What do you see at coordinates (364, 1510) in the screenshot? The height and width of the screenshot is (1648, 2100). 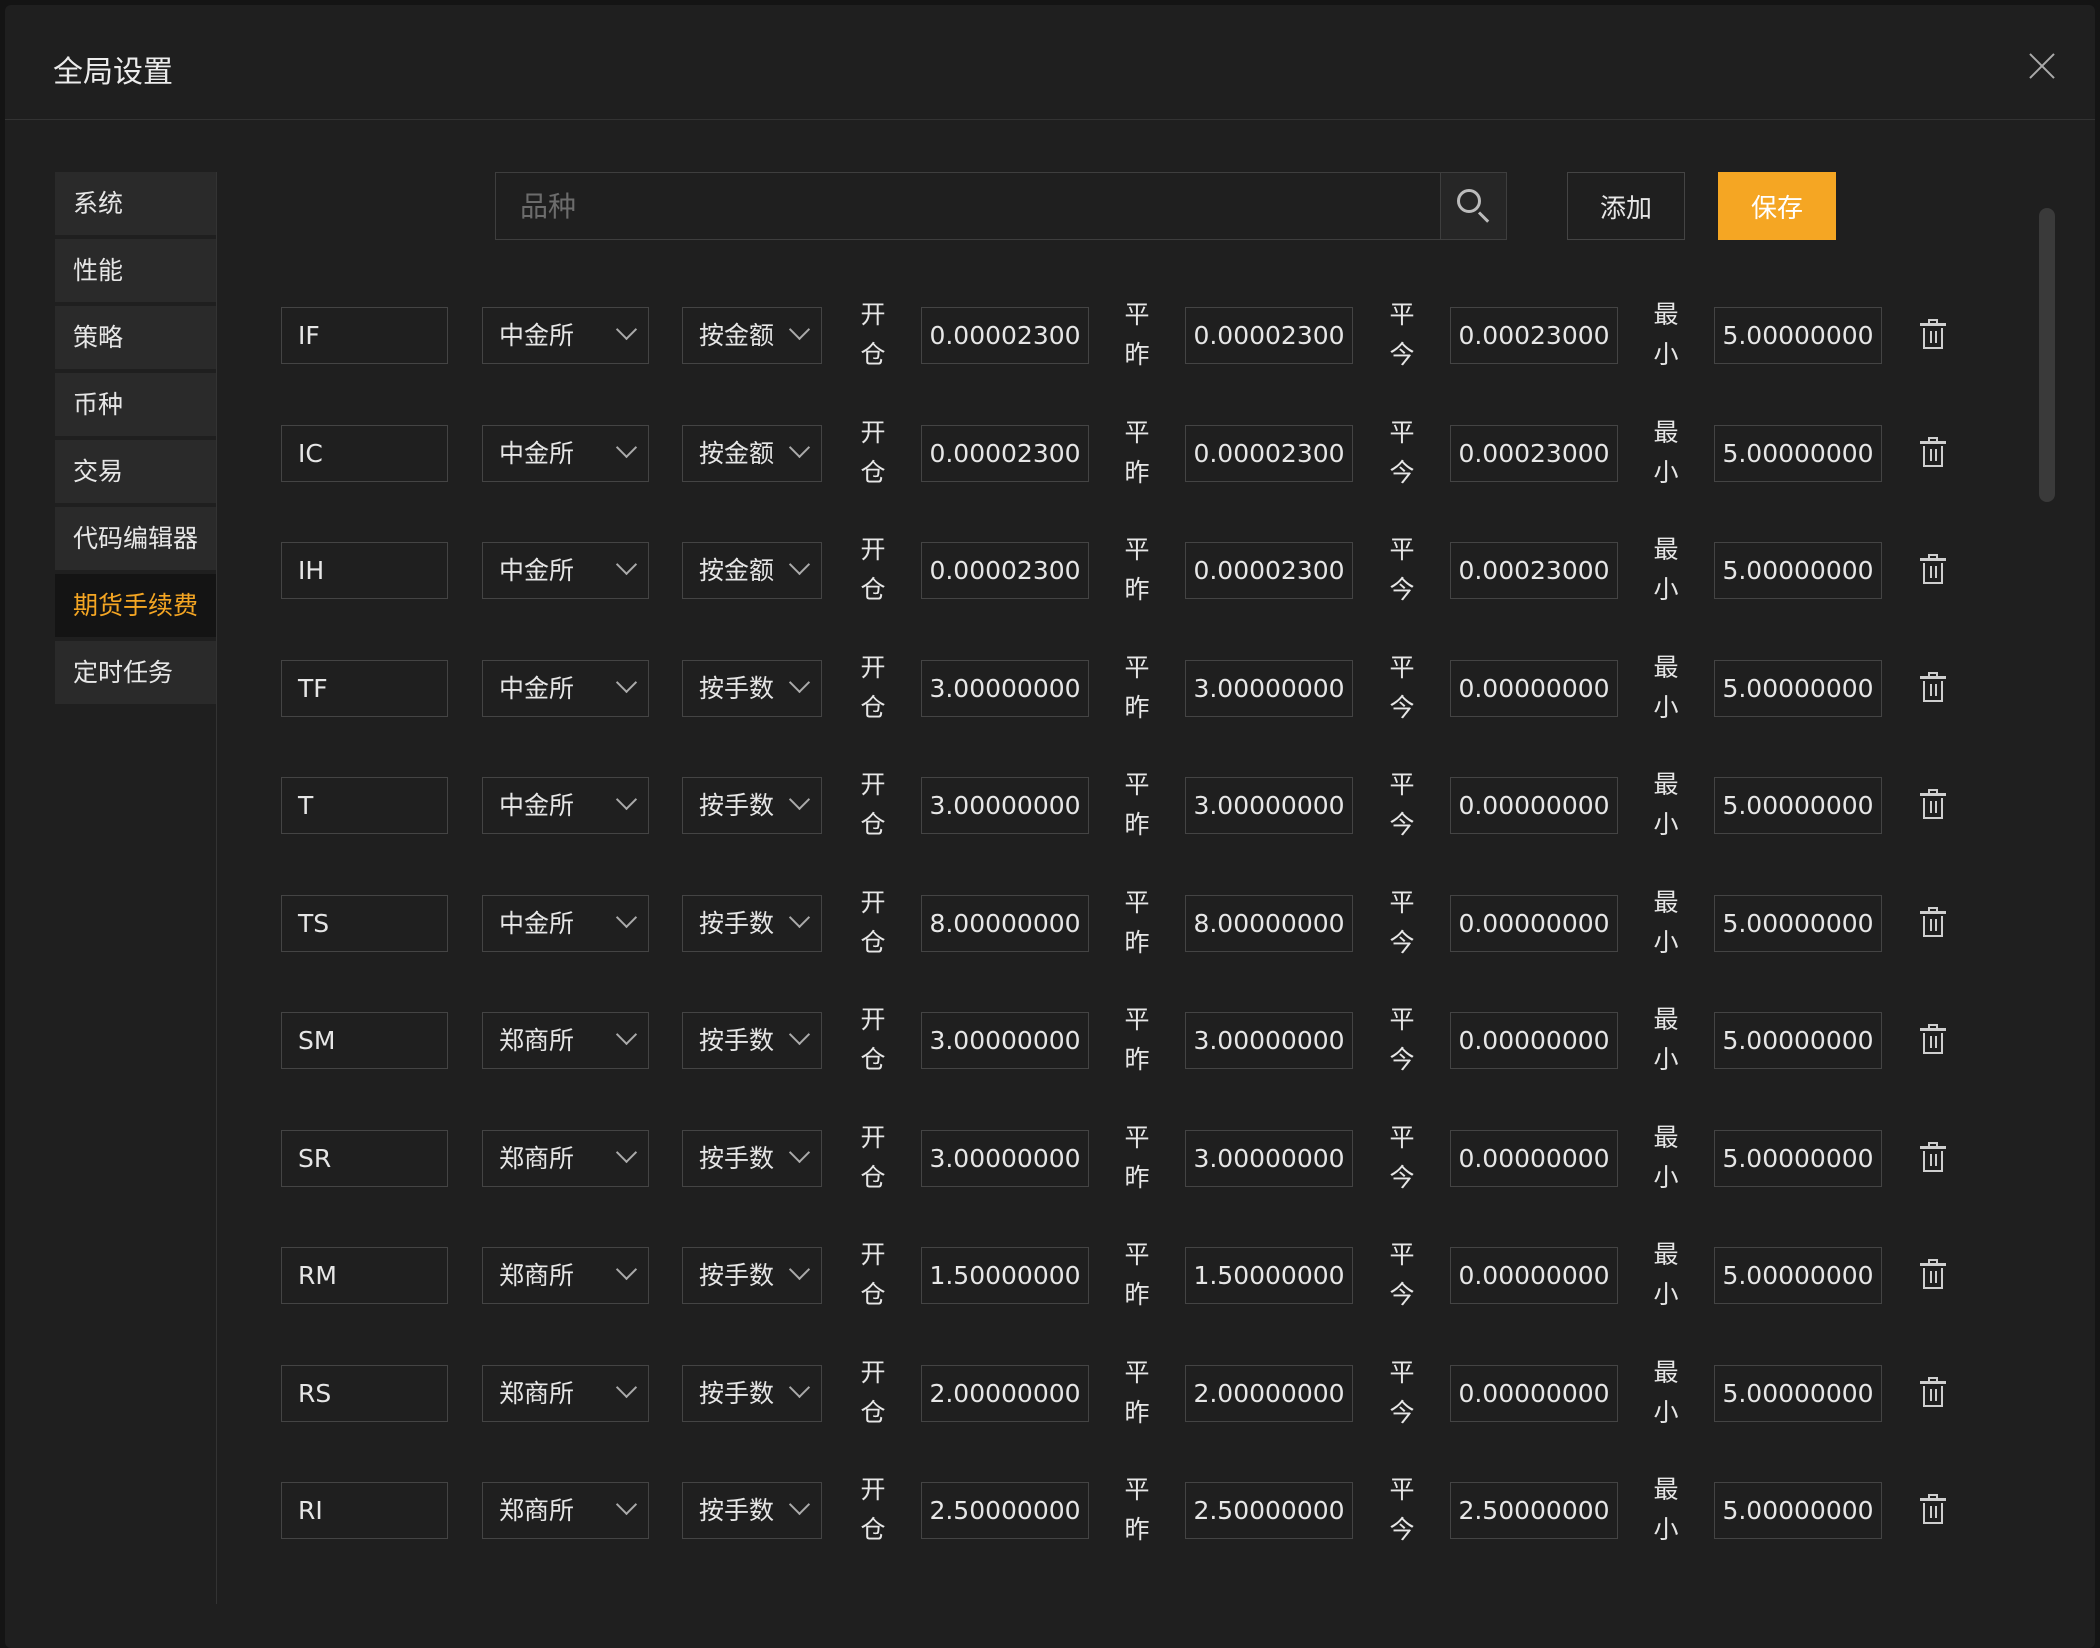 I see `code-input: RI` at bounding box center [364, 1510].